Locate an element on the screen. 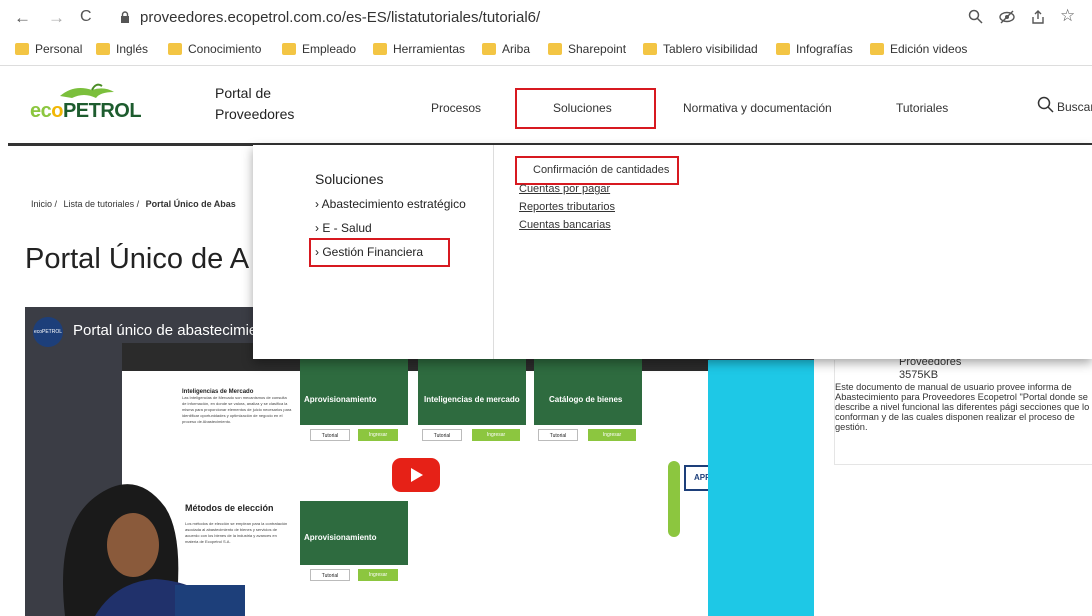 The image size is (1092, 616). share-icon is located at coordinates (1038, 17).